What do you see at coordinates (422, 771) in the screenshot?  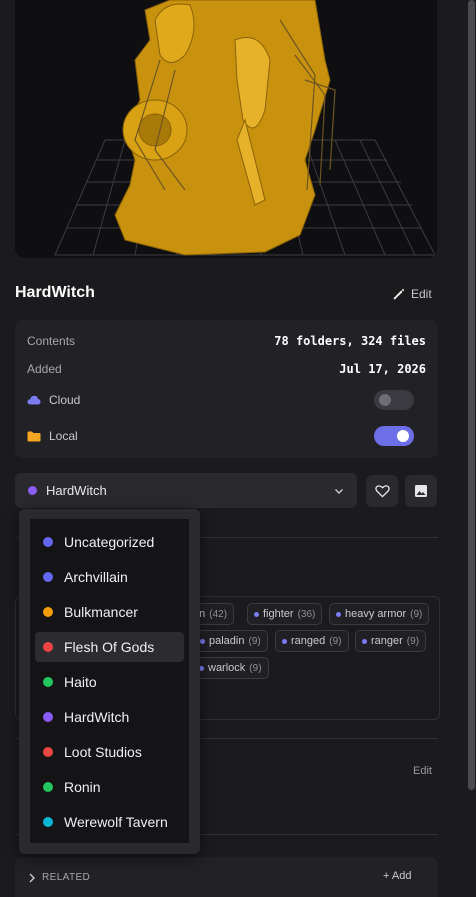 I see `notes-edit-button: Edit` at bounding box center [422, 771].